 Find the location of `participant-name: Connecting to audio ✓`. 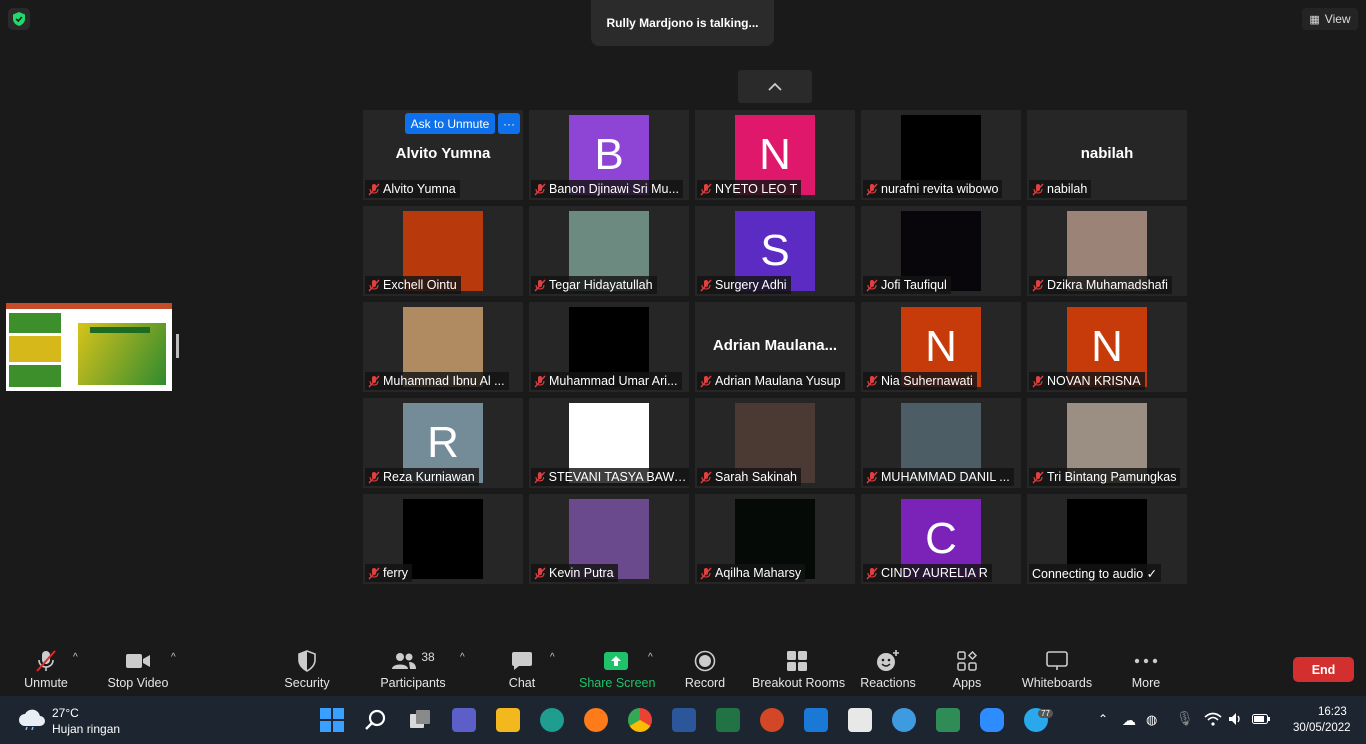

participant-name: Connecting to audio ✓ is located at coordinates (1095, 573).